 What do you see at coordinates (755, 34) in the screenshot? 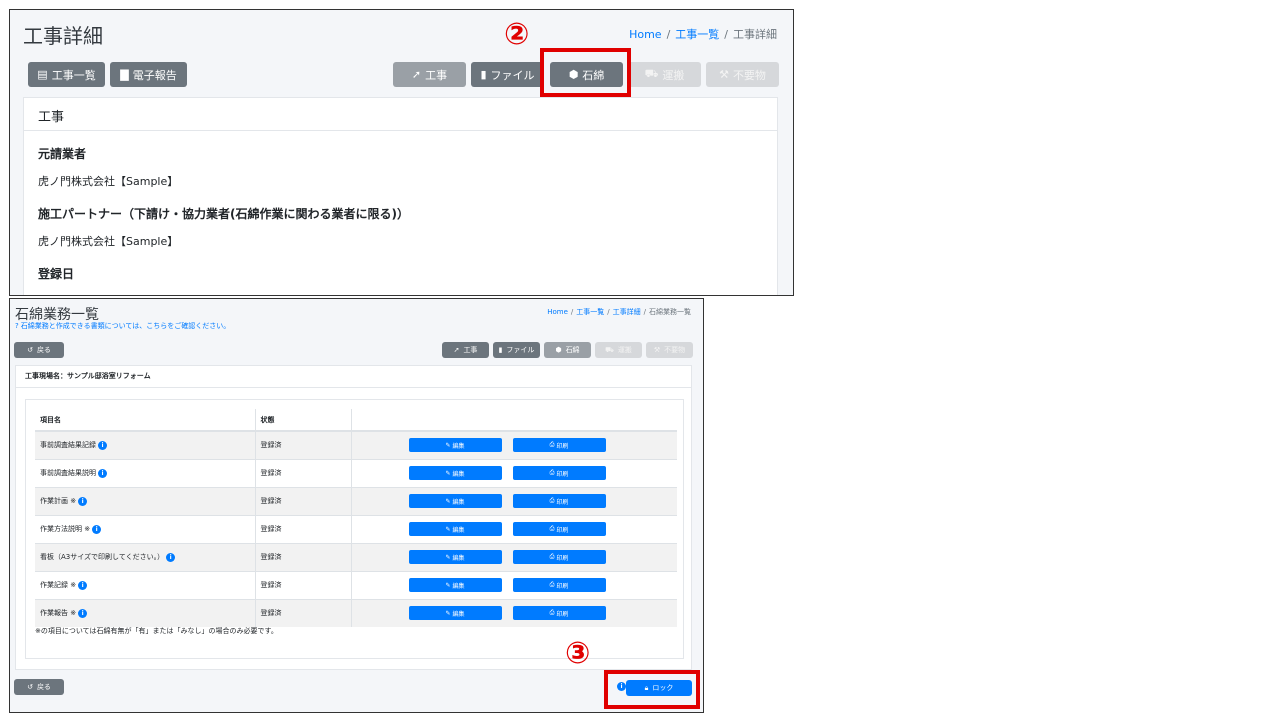
I see `breadcrumb-current: 工事詳細` at bounding box center [755, 34].